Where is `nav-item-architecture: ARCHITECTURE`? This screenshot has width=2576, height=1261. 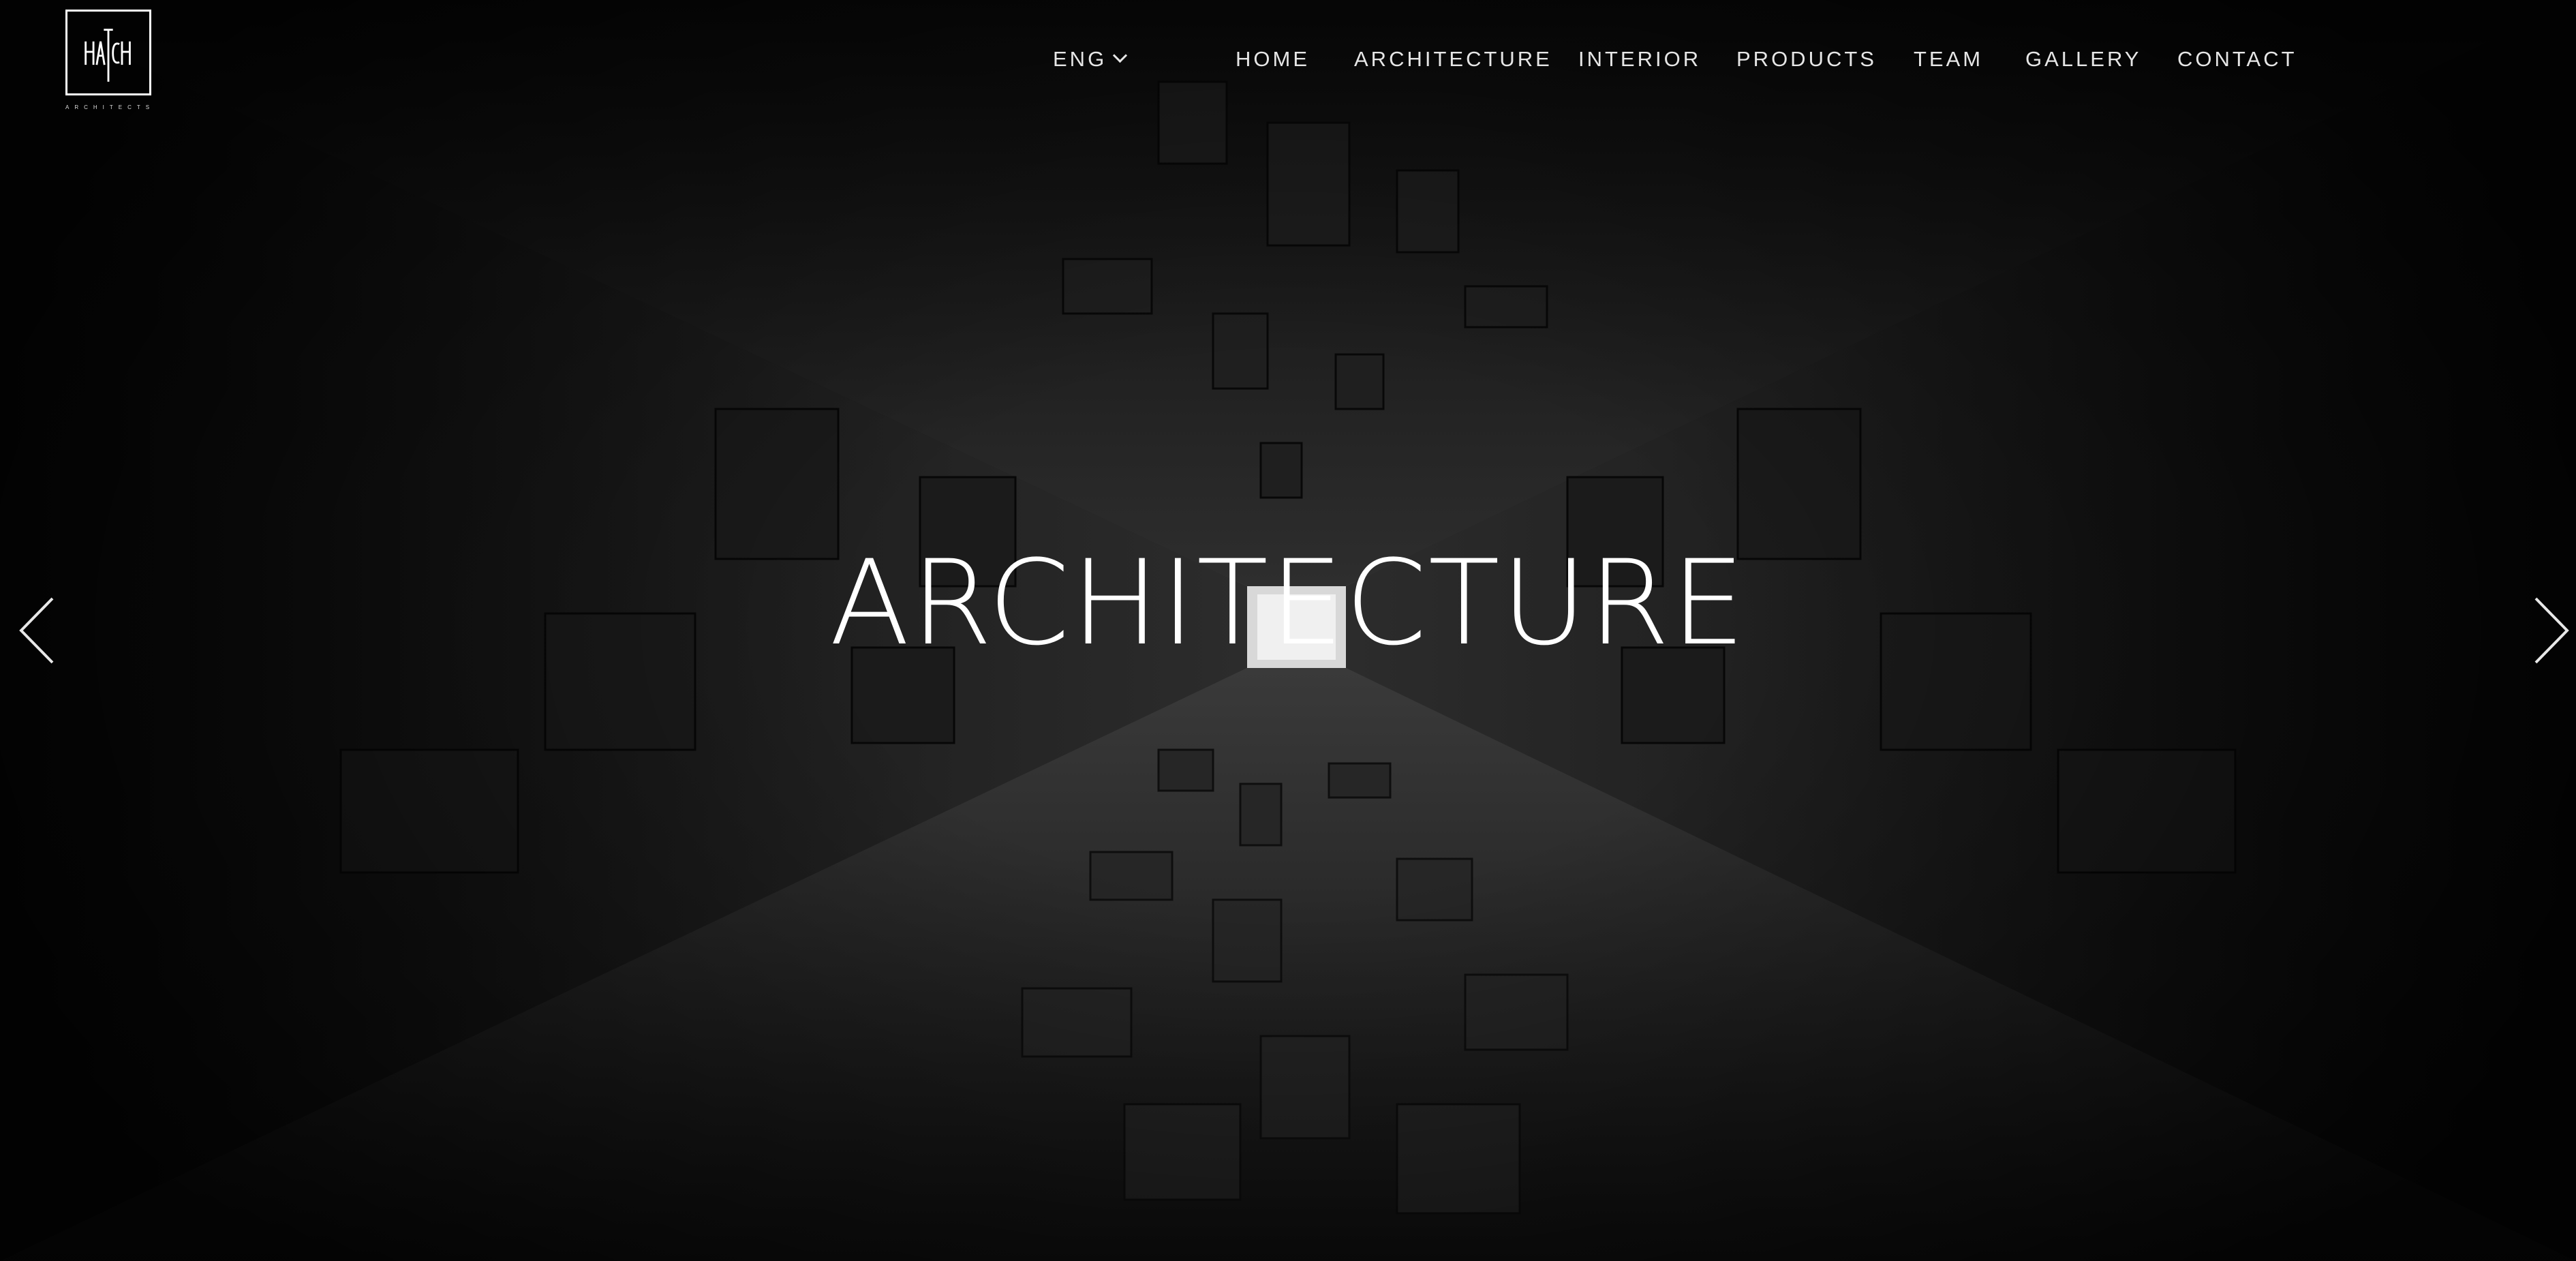 nav-item-architecture: ARCHITECTURE is located at coordinates (1453, 59).